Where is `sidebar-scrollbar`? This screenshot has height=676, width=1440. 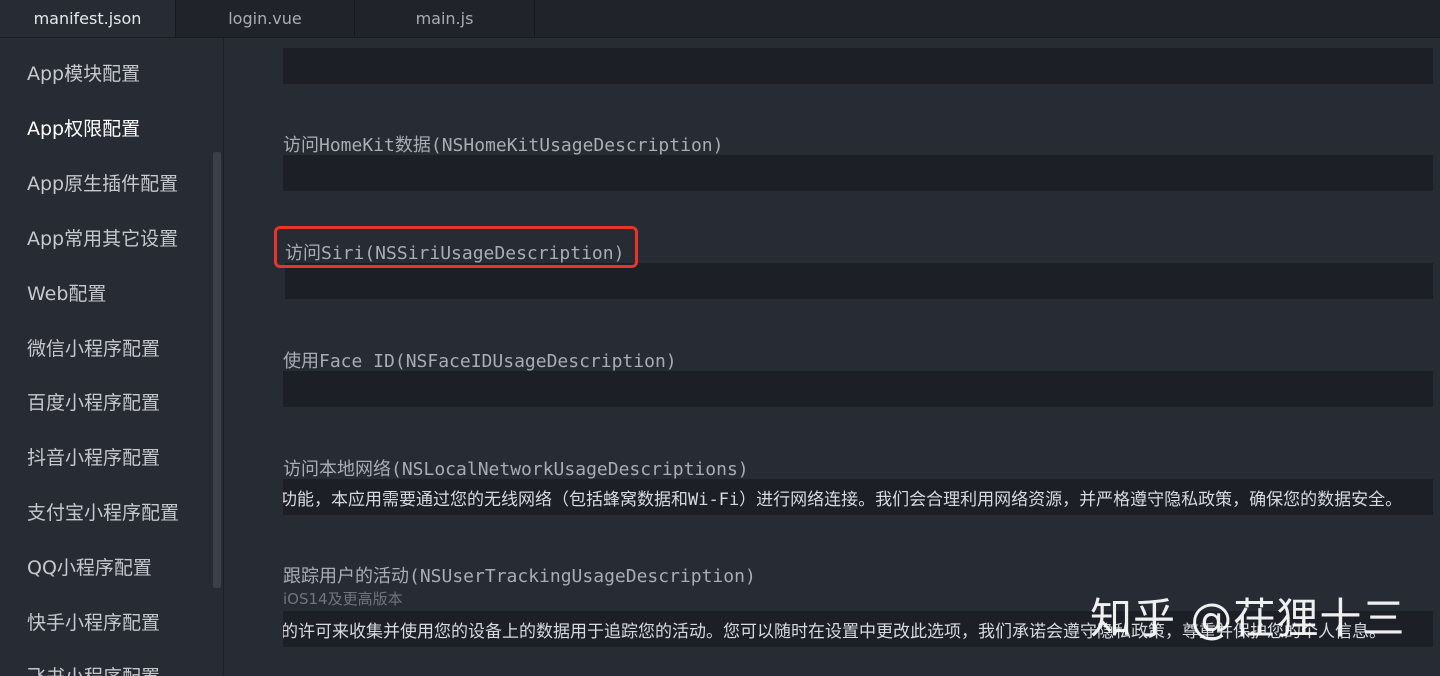 sidebar-scrollbar is located at coordinates (217, 370).